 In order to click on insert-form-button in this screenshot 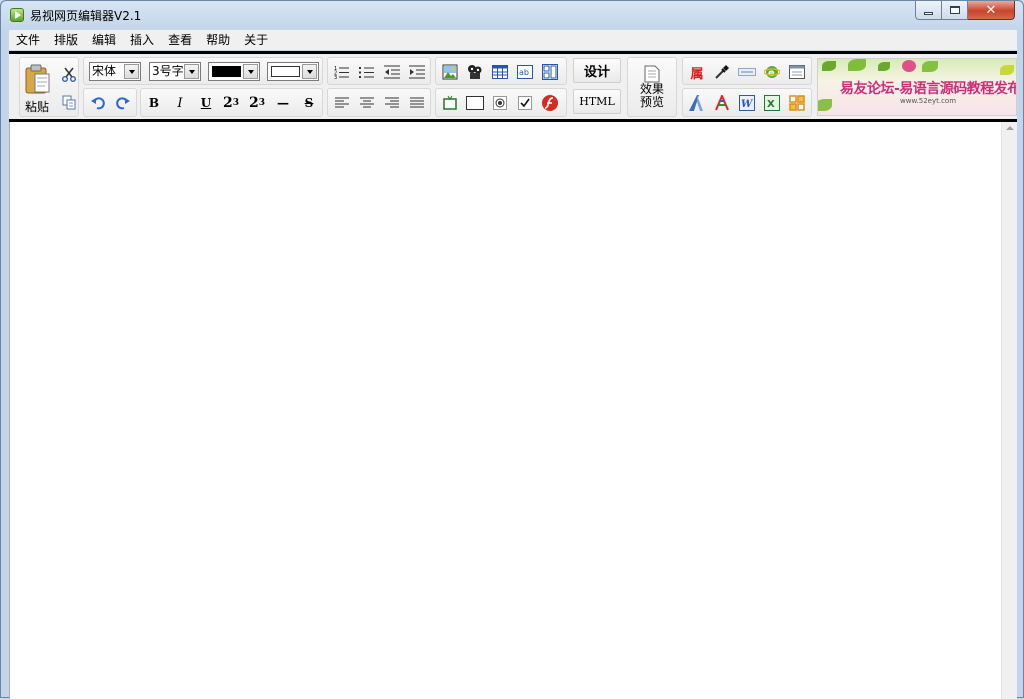, I will do `click(550, 72)`.